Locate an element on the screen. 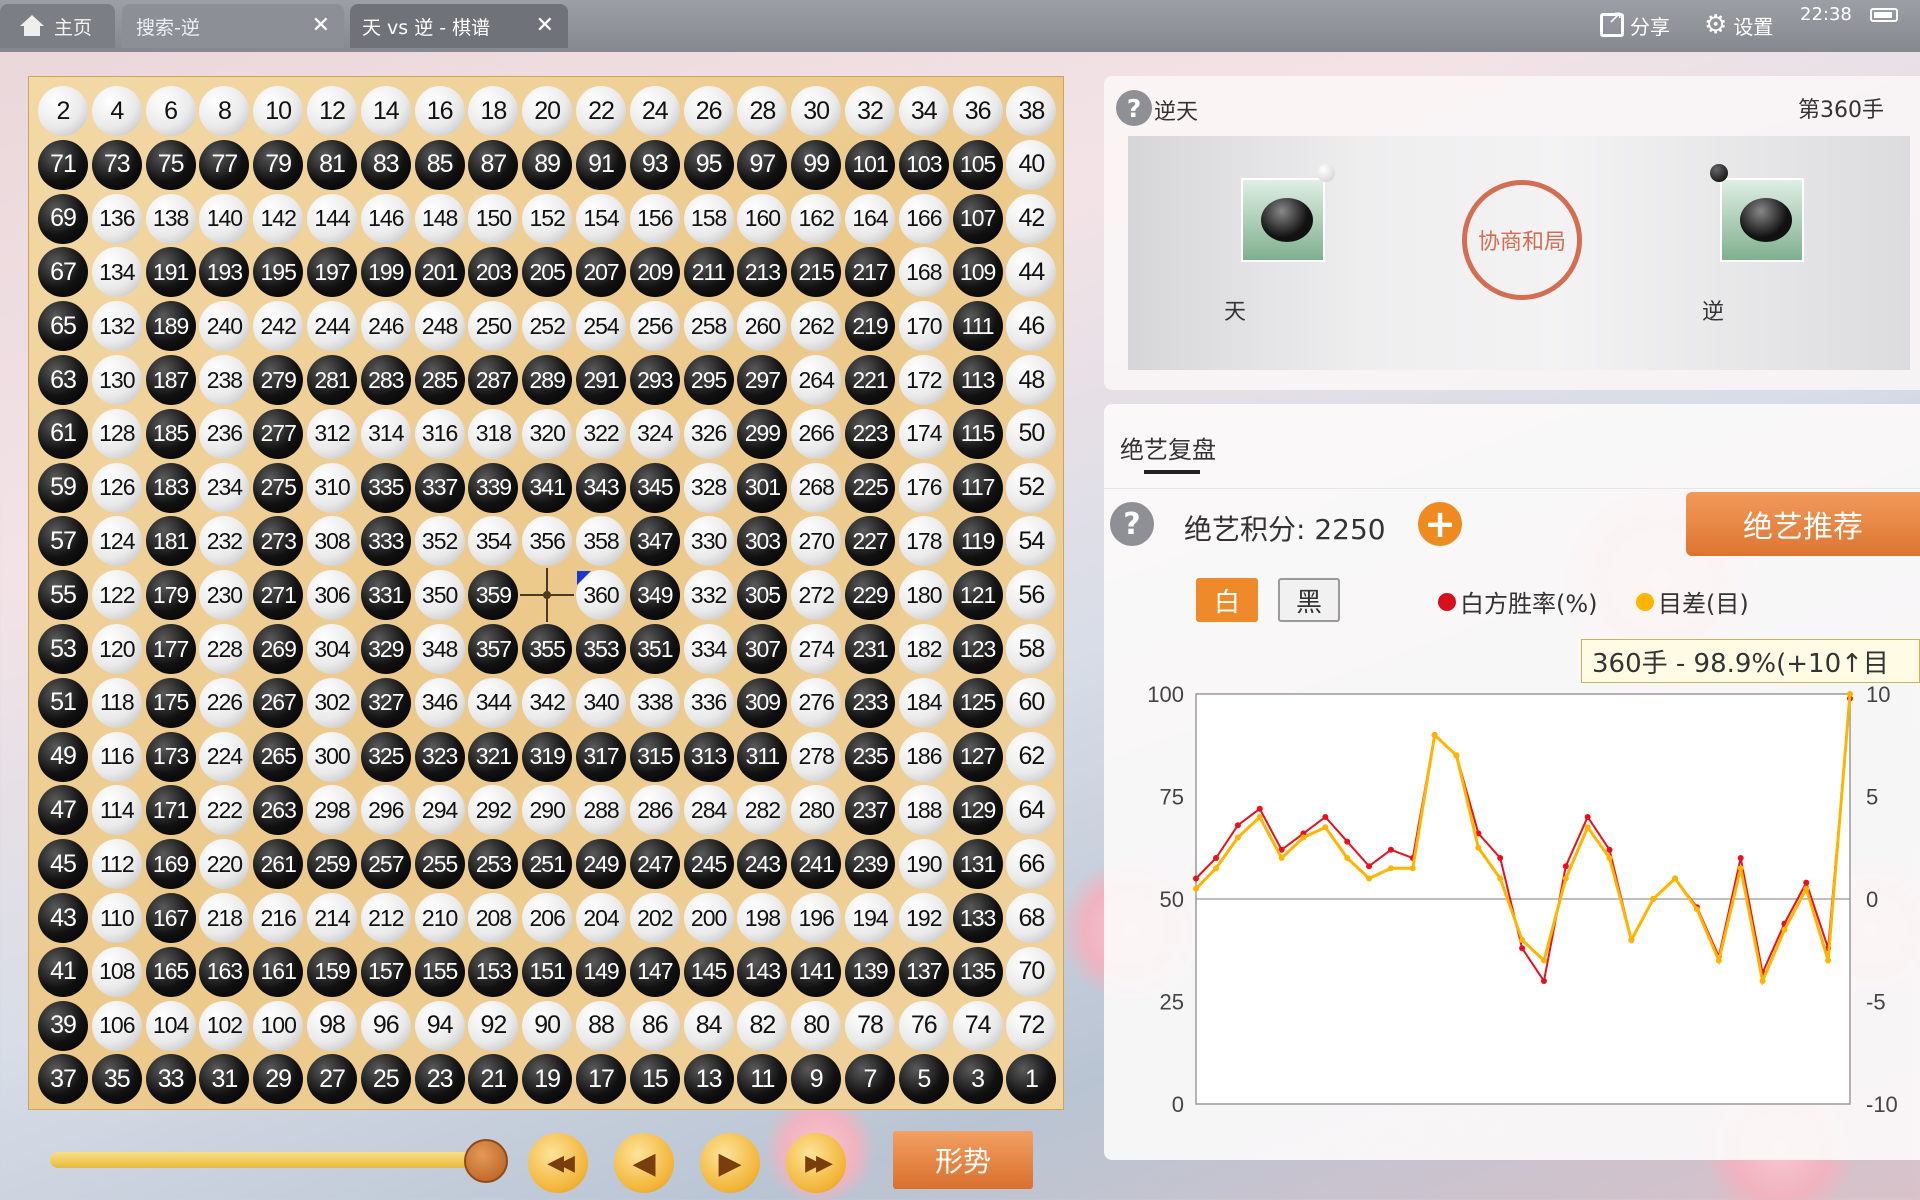 Image resolution: width=1920 pixels, height=1200 pixels. stone-move-312: 312 is located at coordinates (332, 433).